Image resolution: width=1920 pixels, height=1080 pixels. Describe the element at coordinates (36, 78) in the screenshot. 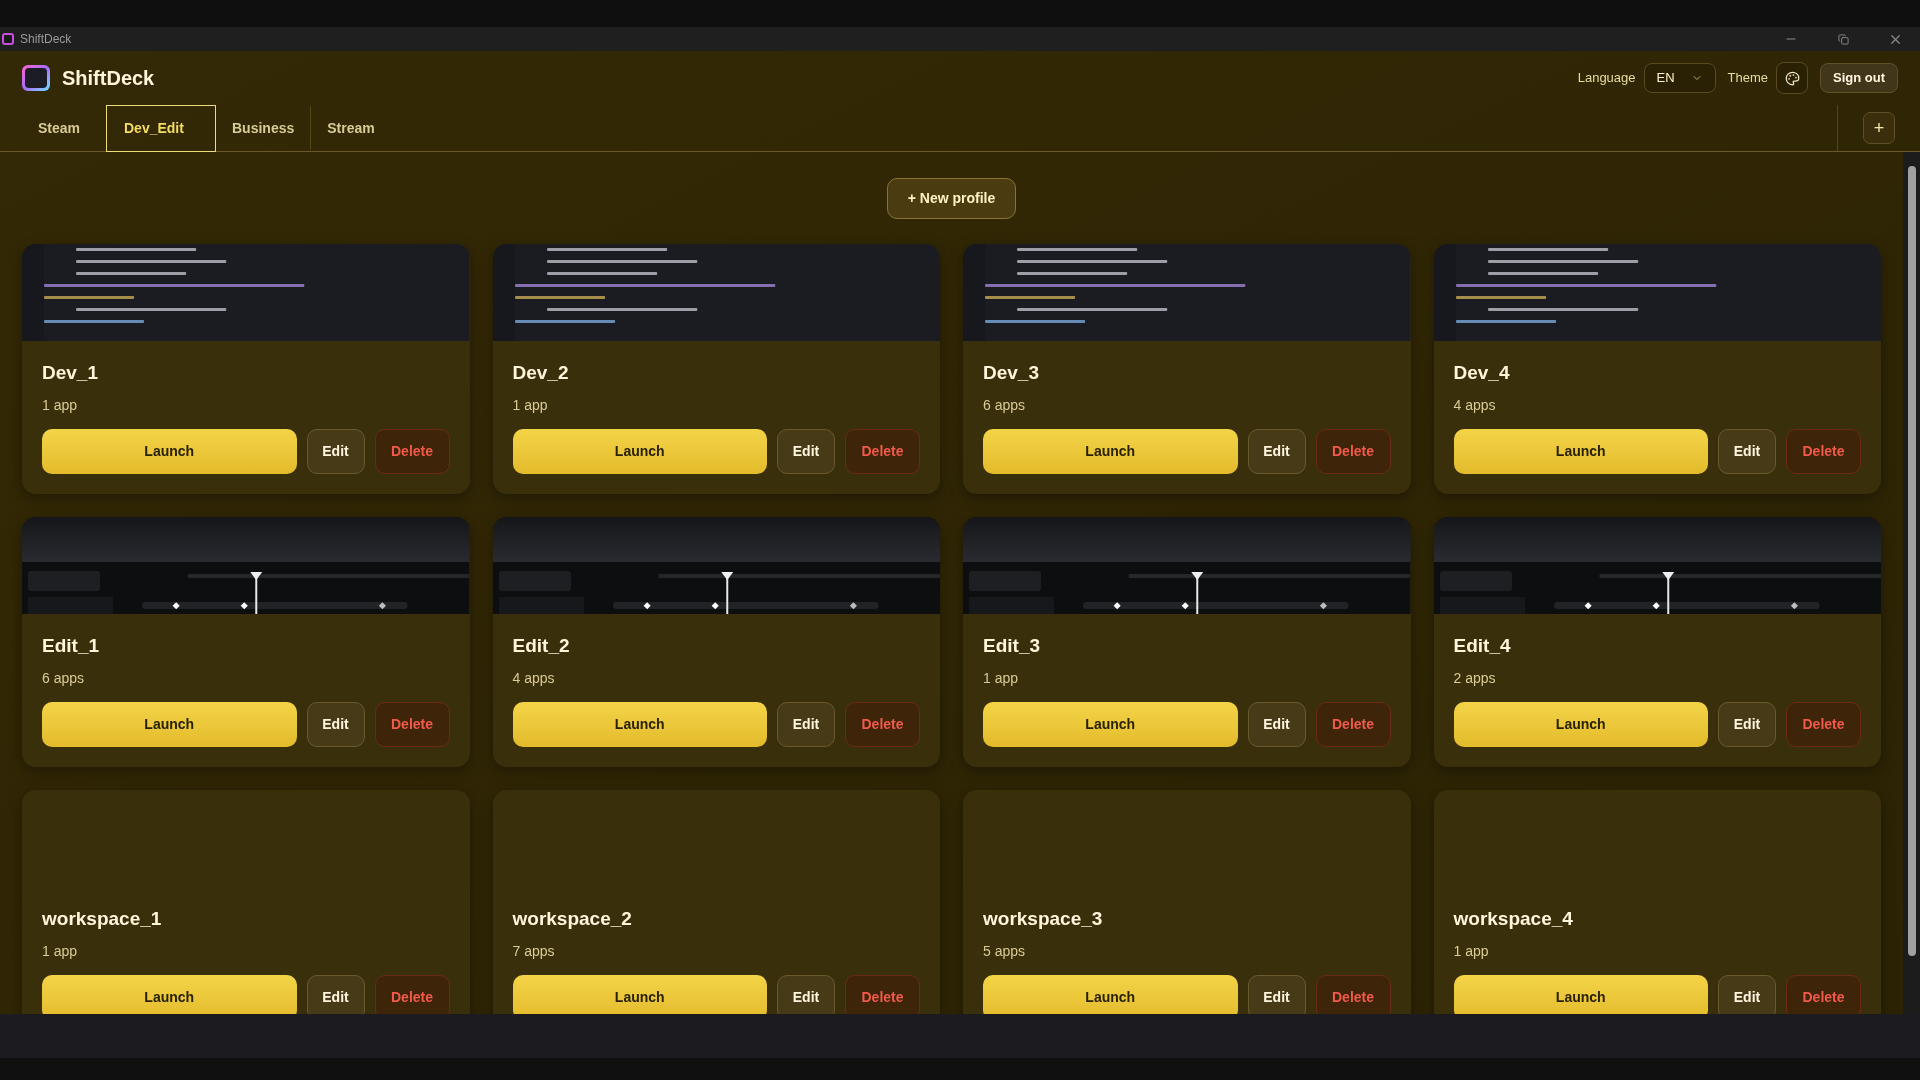

I see `app-logo-icon` at that location.